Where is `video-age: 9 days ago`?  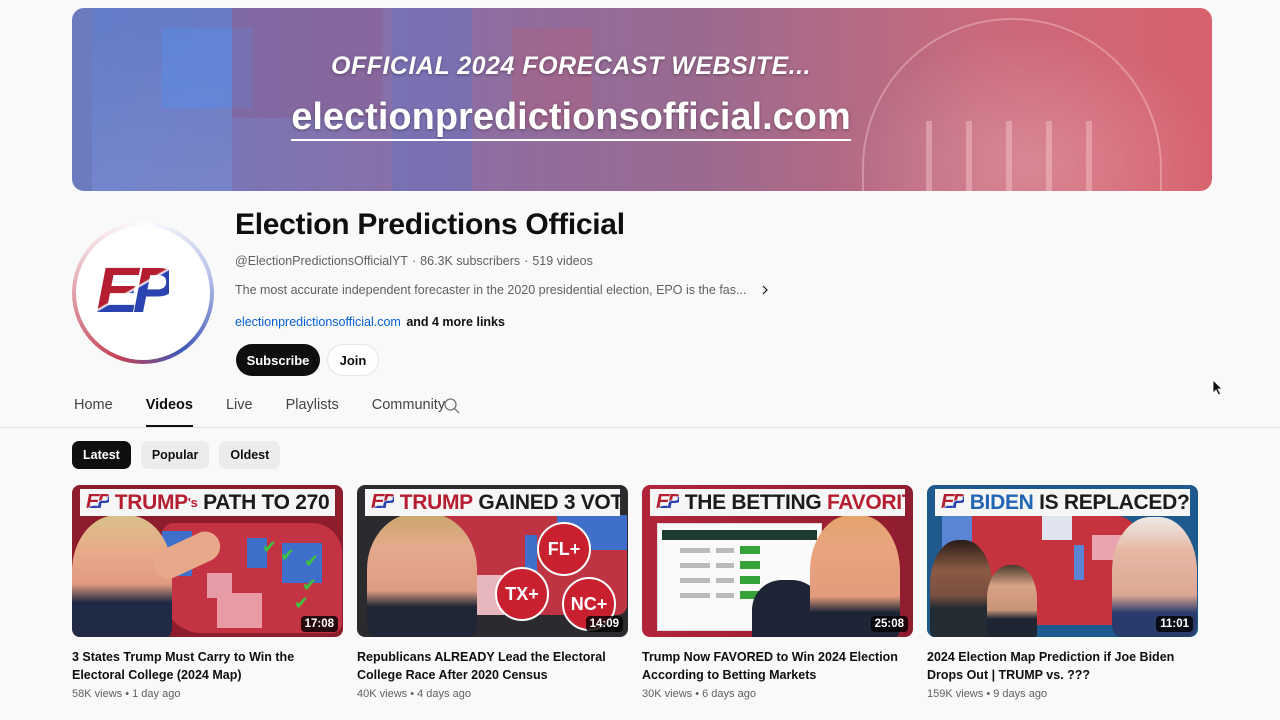
video-age: 9 days ago is located at coordinates (1020, 694).